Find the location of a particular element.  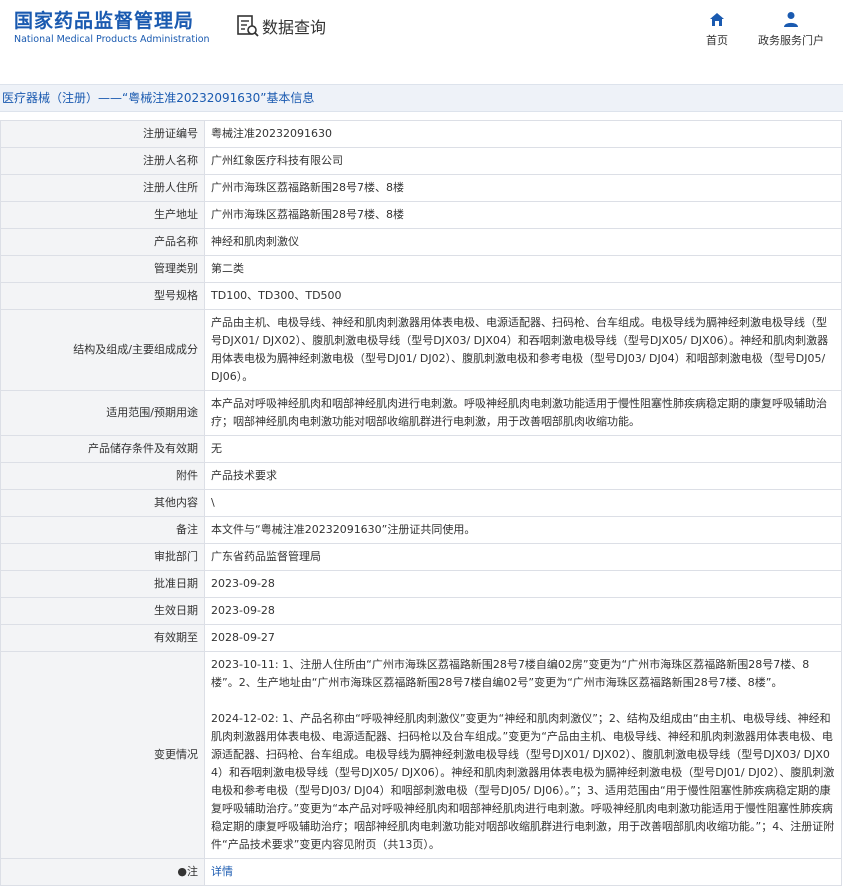

table-row: 产品储存条件及有效期 无 is located at coordinates (421, 449).